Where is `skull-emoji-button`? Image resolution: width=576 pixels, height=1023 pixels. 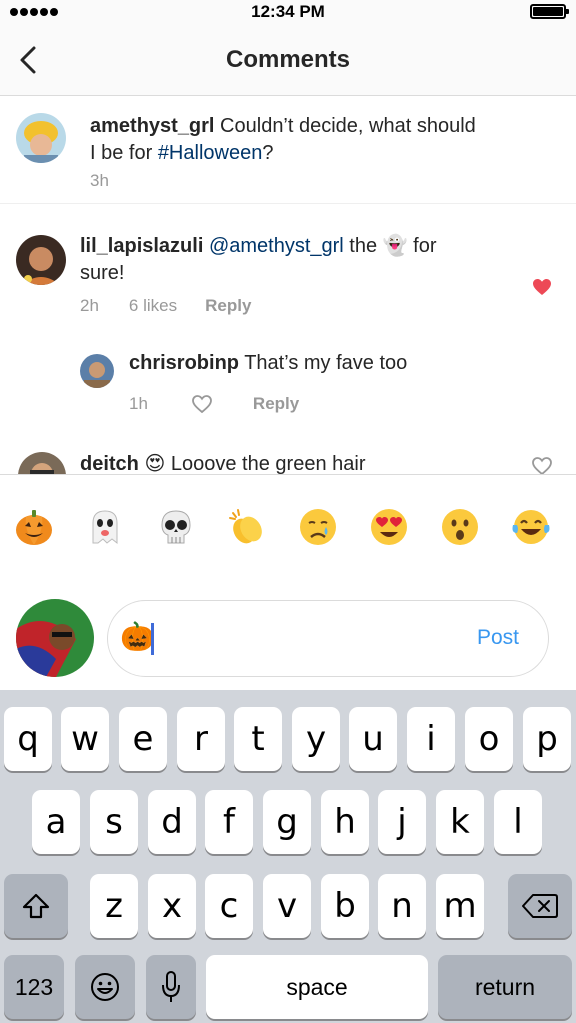 skull-emoji-button is located at coordinates (176, 527).